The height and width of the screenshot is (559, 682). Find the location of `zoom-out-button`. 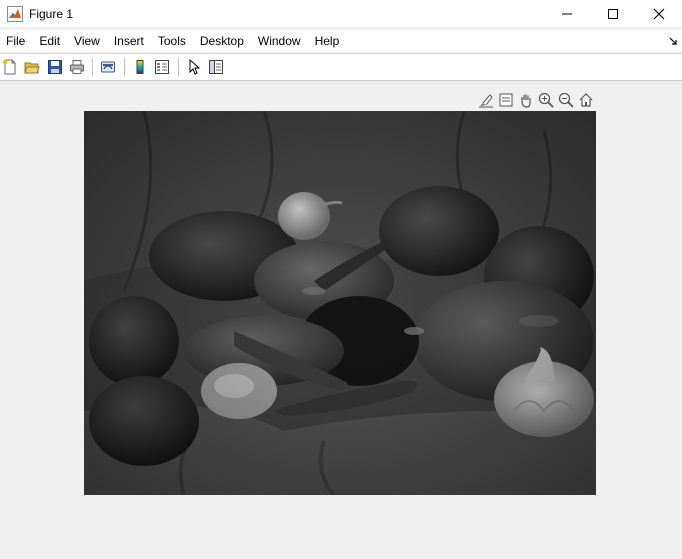

zoom-out-button is located at coordinates (566, 100).